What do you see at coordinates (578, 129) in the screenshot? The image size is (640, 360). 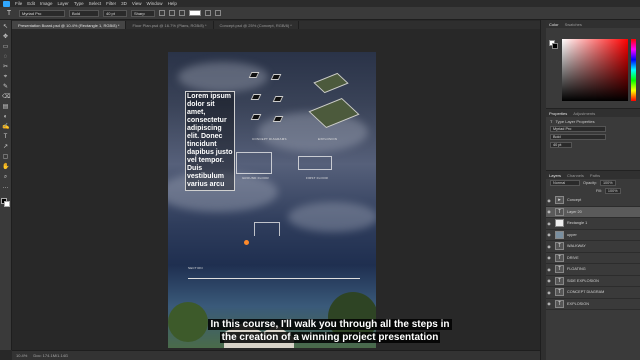 I see `properties-font-select: Myriad Pro` at bounding box center [578, 129].